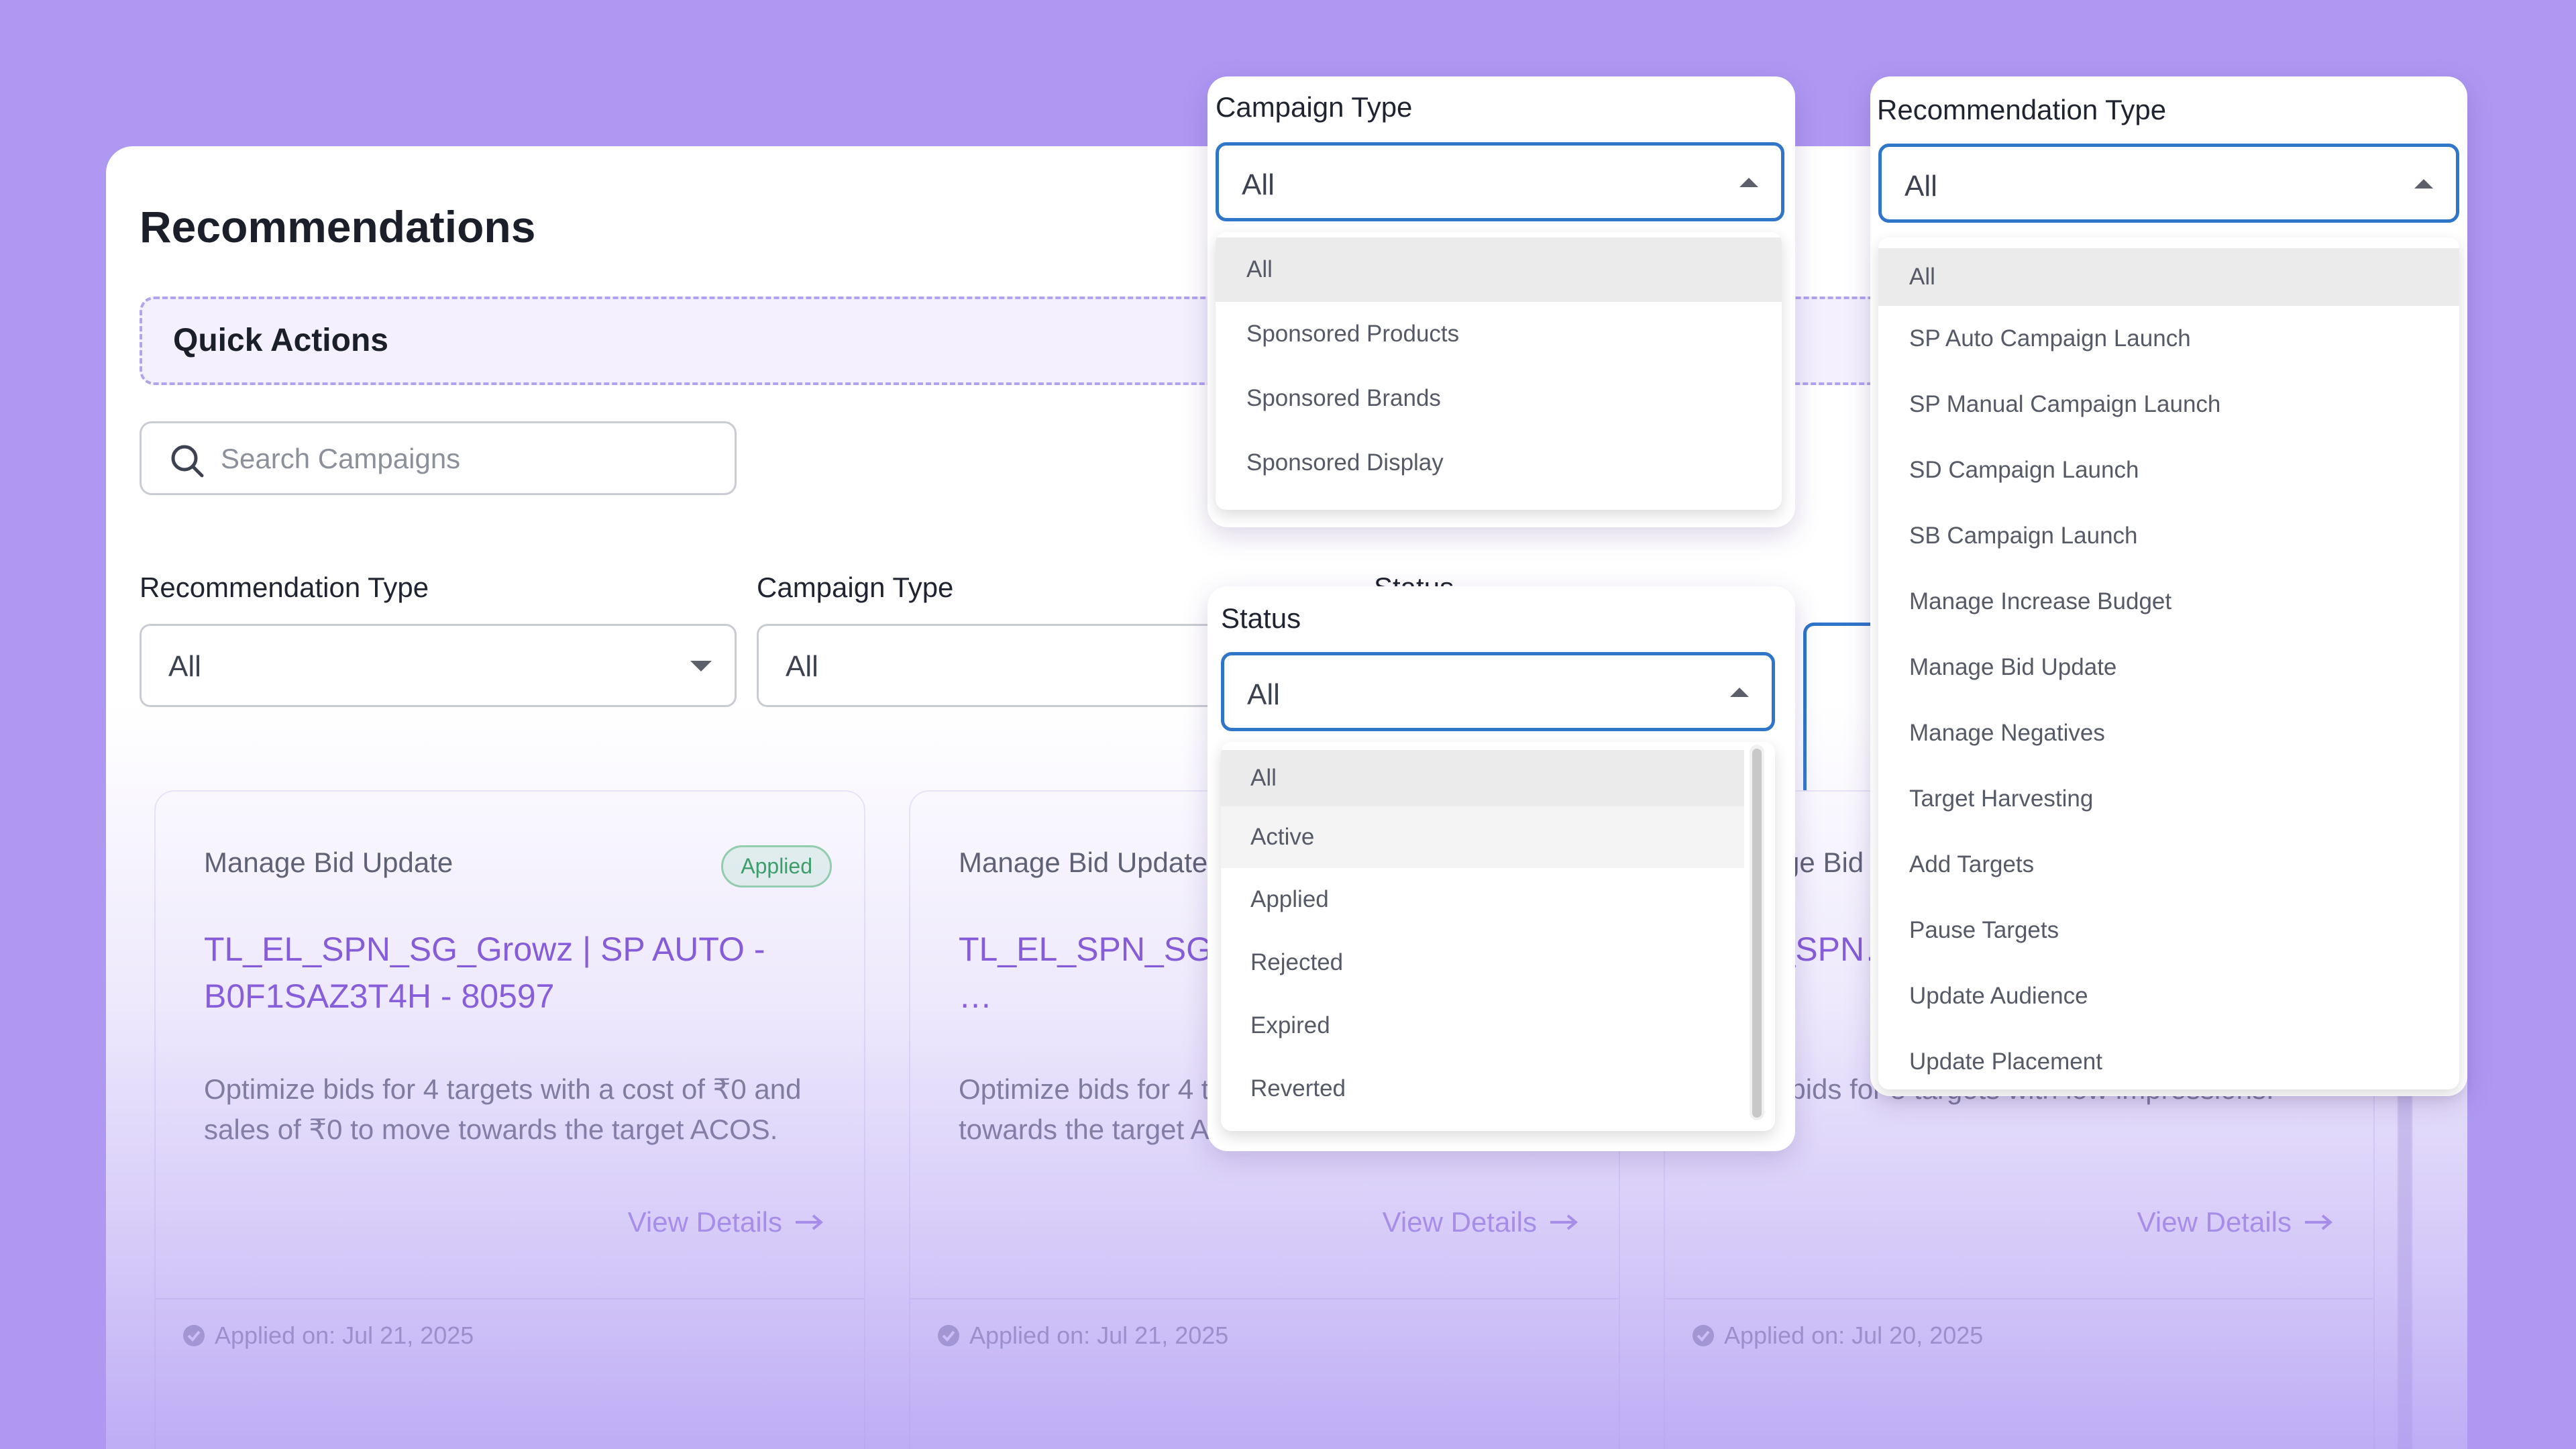 The height and width of the screenshot is (1449, 2576). Describe the element at coordinates (2168, 277) in the screenshot. I see `recommendation-type-option: All` at that location.